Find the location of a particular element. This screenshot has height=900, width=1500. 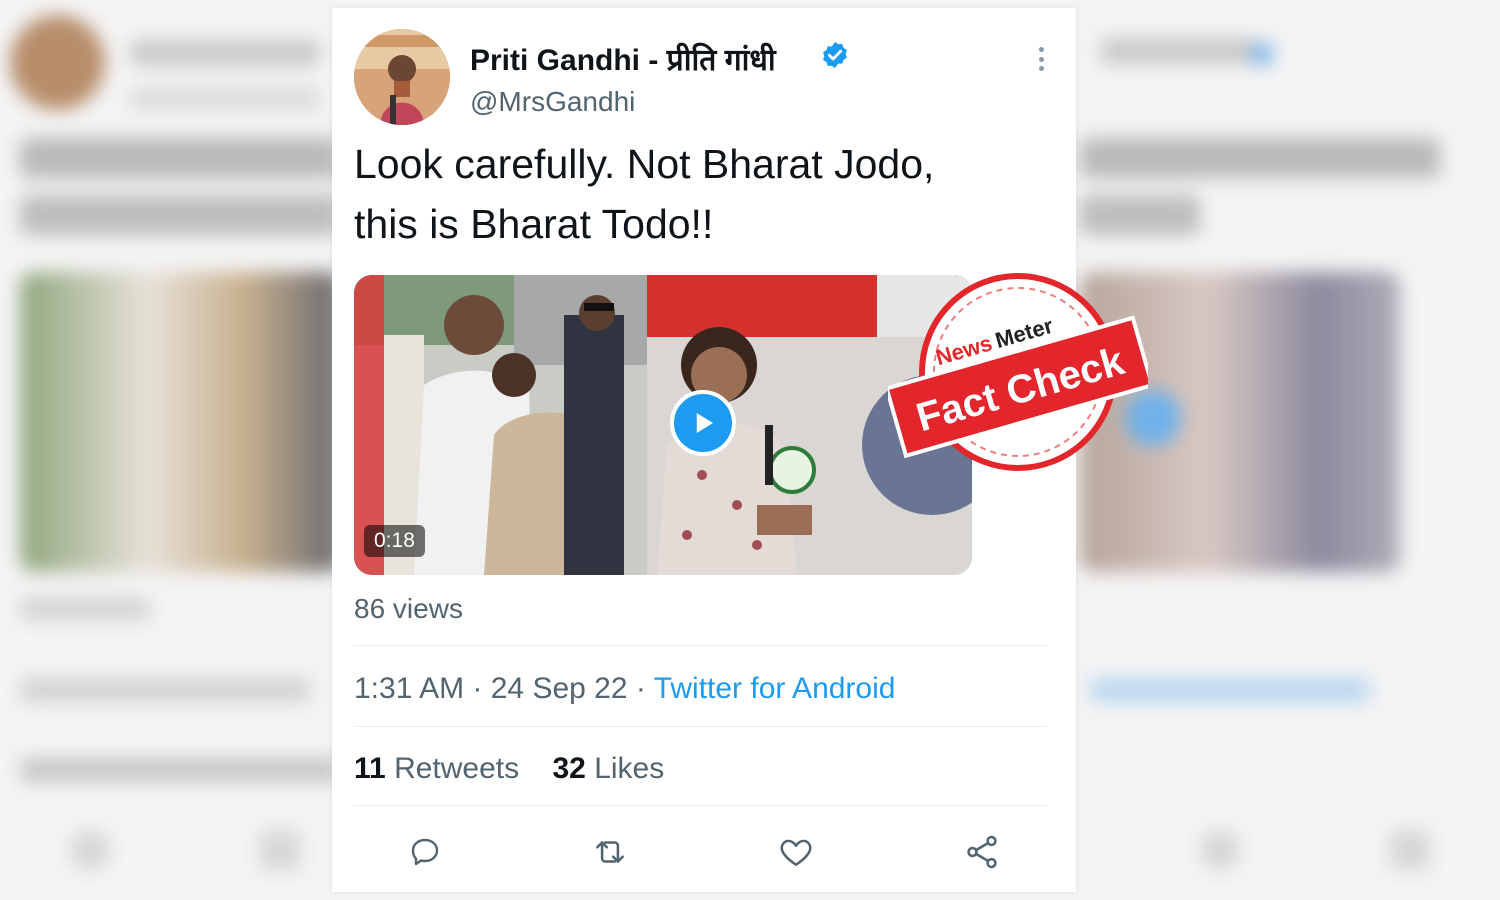

retweet-icon is located at coordinates (610, 852).